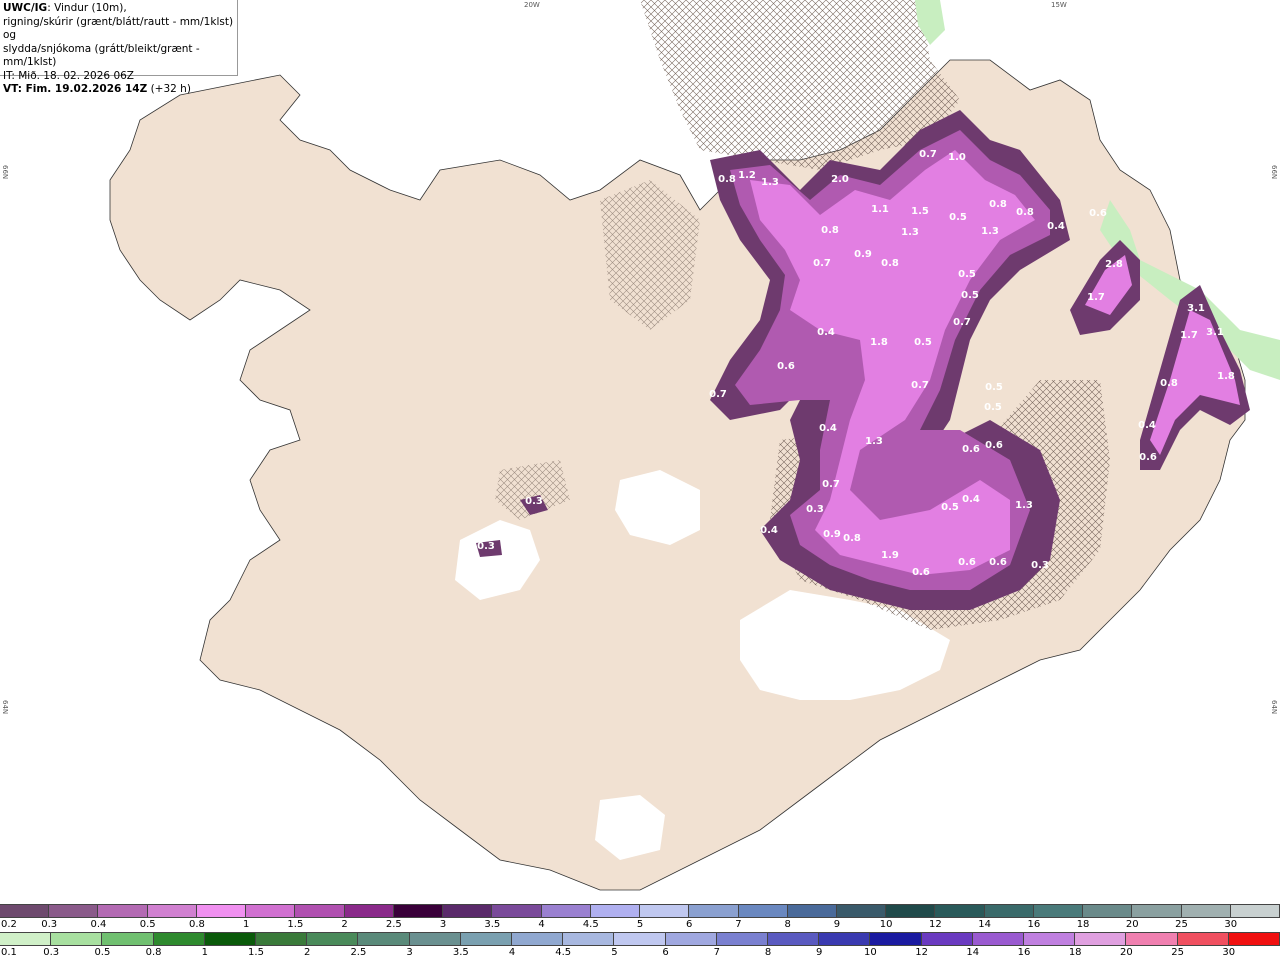 This screenshot has width=1280, height=960. What do you see at coordinates (880, 209) in the screenshot?
I see `precip-value-label: 1.1` at bounding box center [880, 209].